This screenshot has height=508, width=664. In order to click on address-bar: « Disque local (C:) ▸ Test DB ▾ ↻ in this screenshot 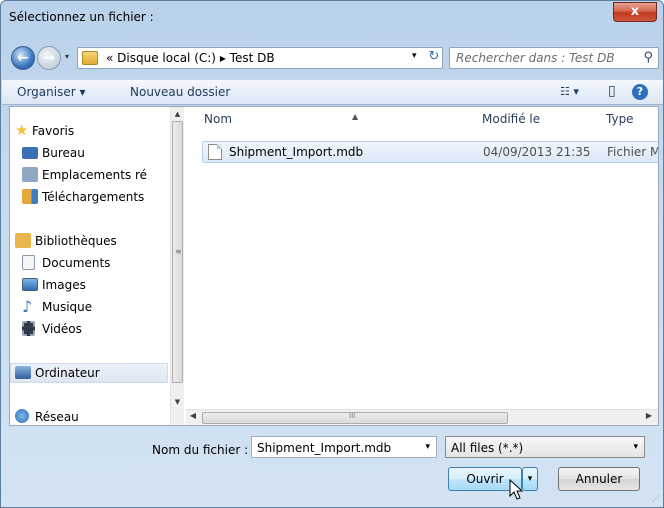, I will do `click(260, 58)`.